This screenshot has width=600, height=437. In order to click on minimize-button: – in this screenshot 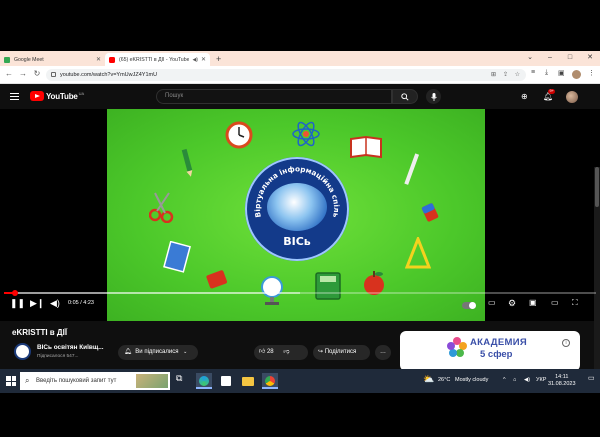, I will do `click(550, 58)`.